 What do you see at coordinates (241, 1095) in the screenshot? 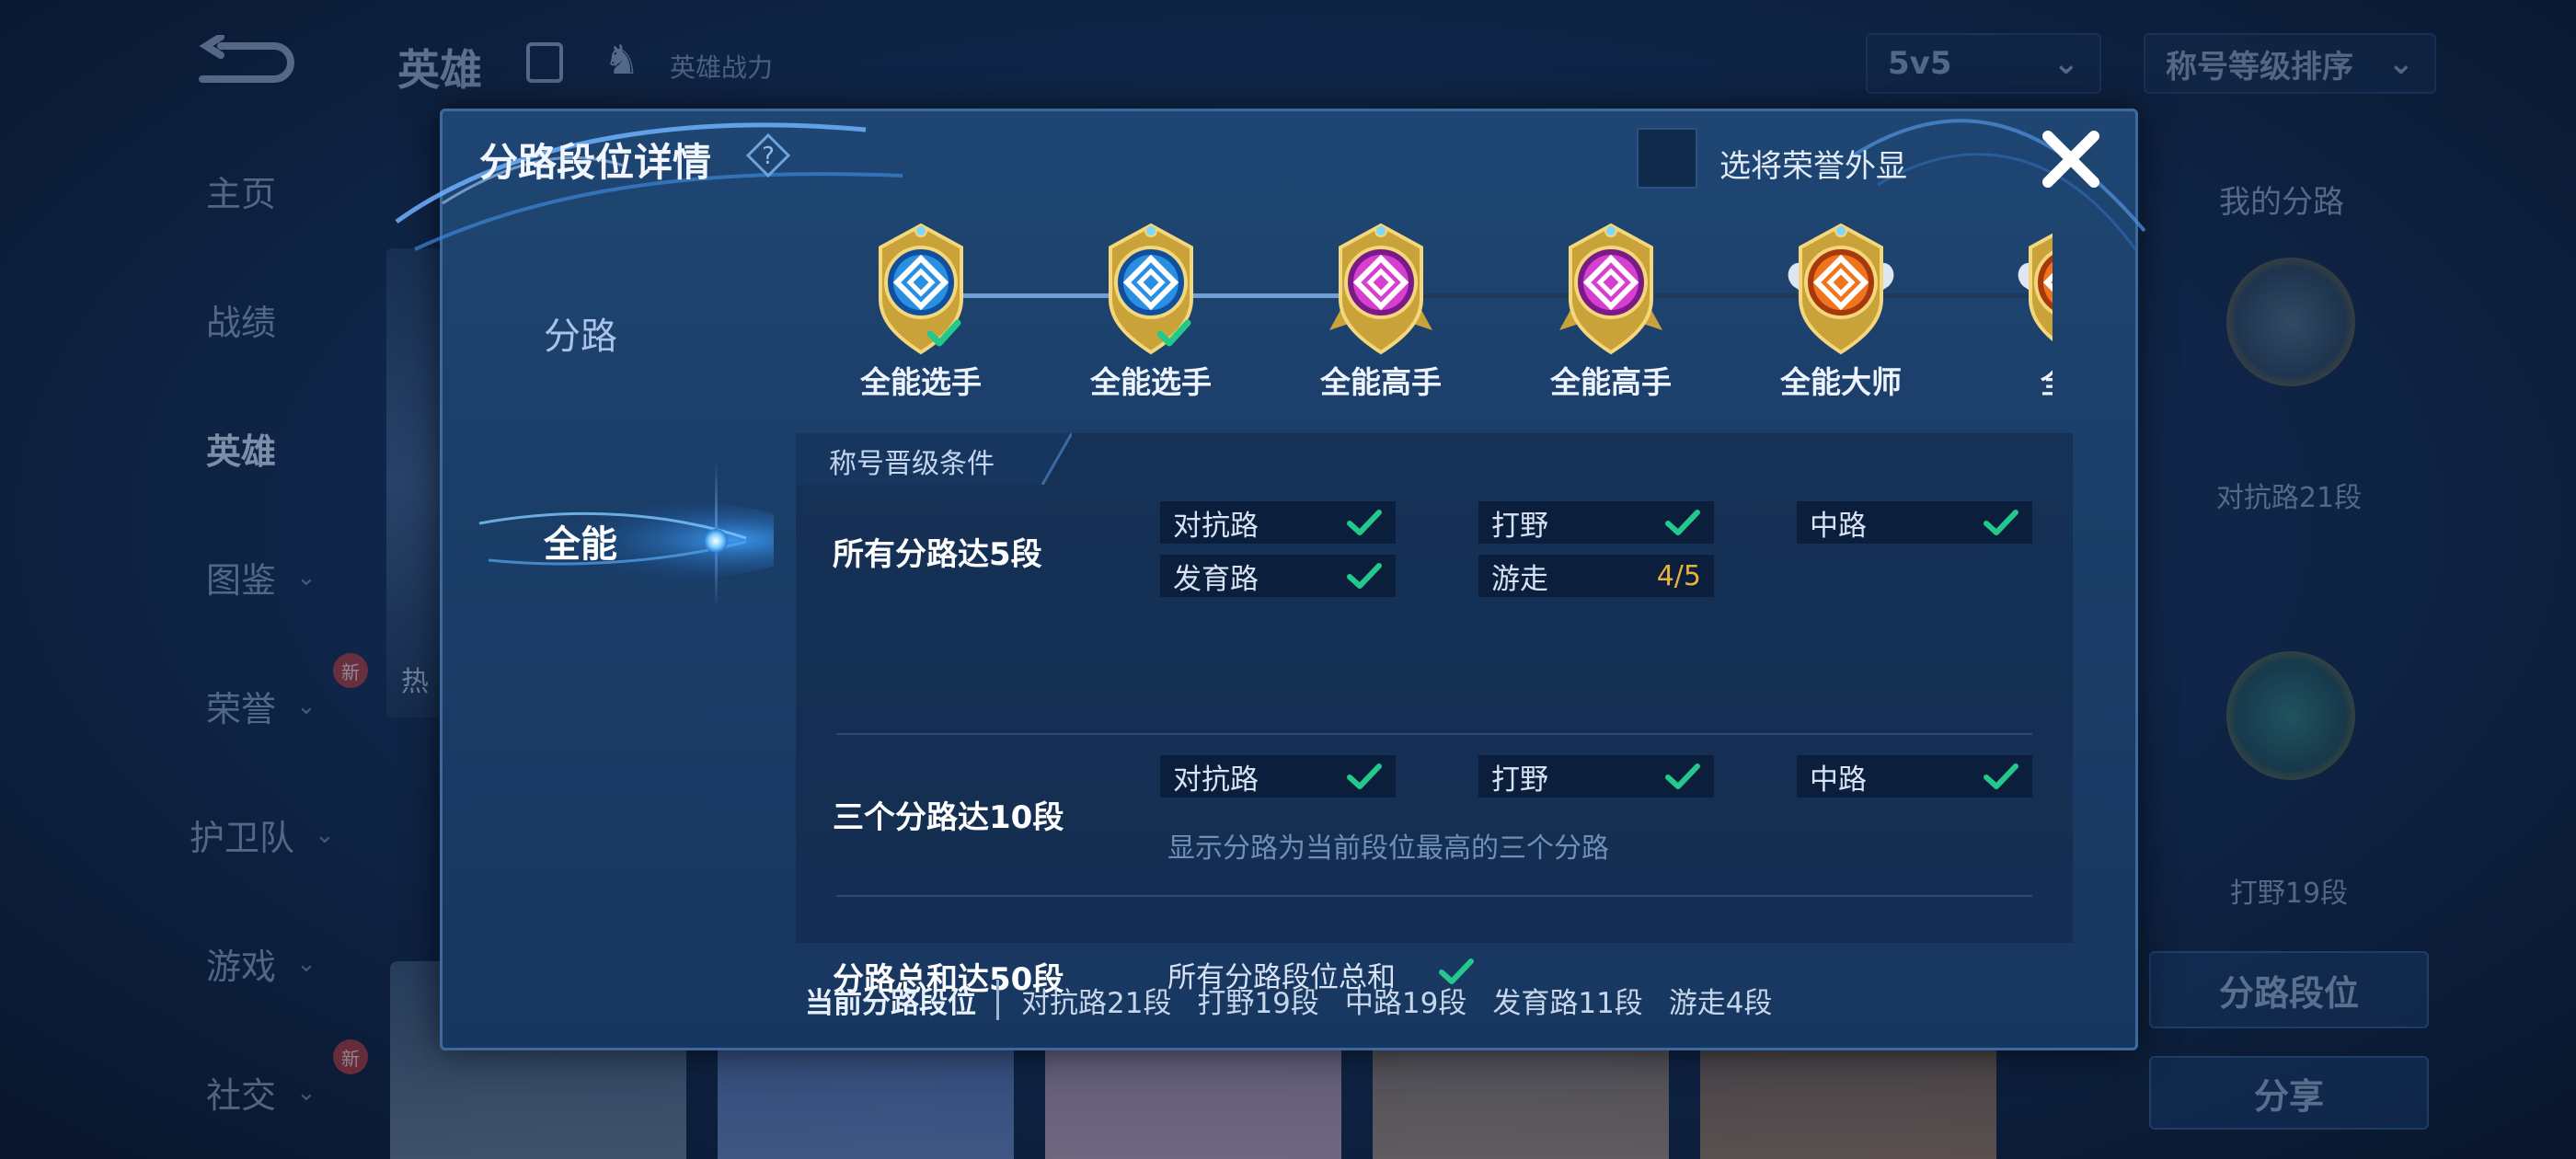
I see `nav-label: 社交` at bounding box center [241, 1095].